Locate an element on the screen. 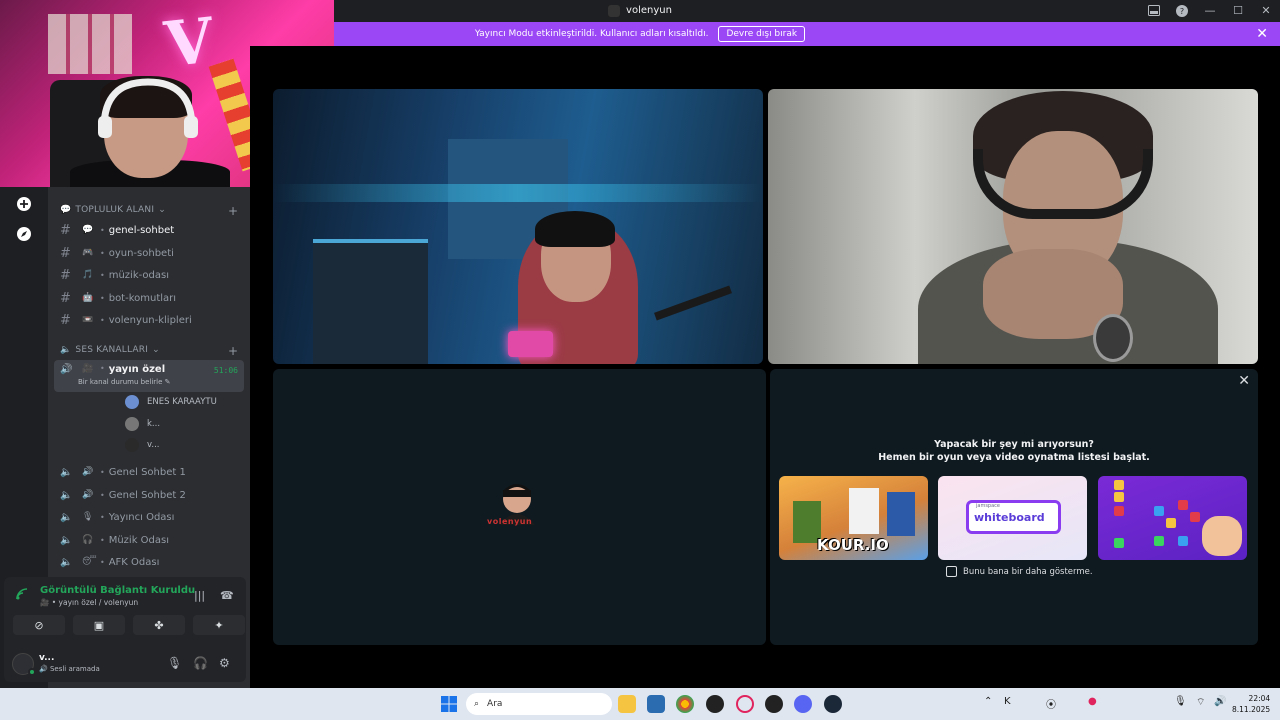 Image resolution: width=1280 pixels, height=720 pixels. checkbox-label: Bunu bana bir daha gösterme. is located at coordinates (1028, 571).